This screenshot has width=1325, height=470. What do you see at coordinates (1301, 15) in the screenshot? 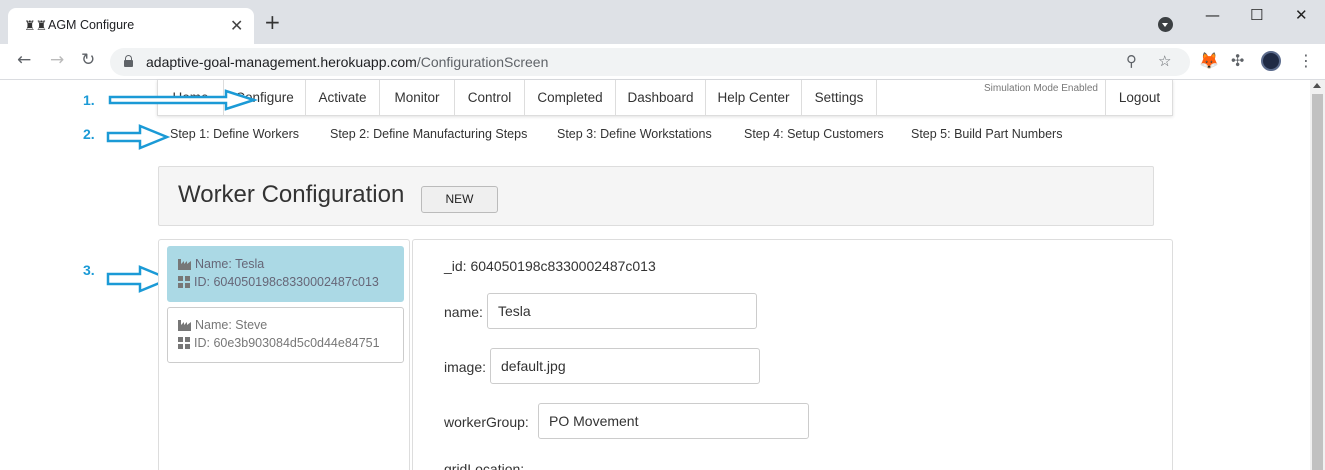
I see `window-close-icon: ✕` at bounding box center [1301, 15].